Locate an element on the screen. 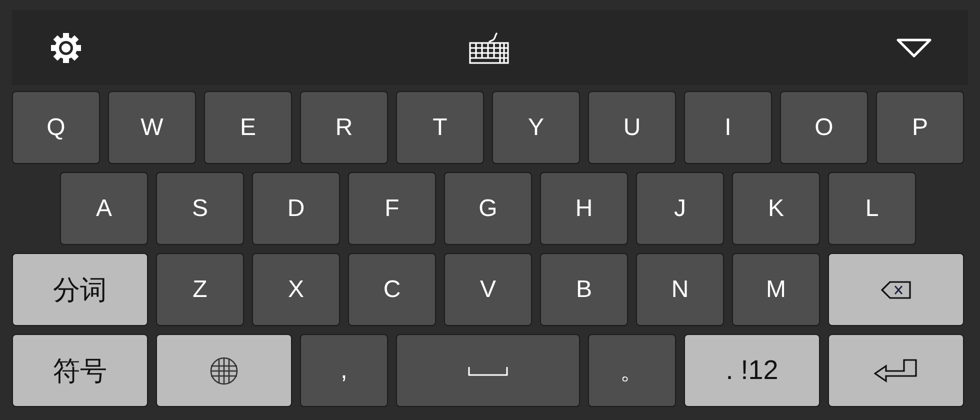 The image size is (980, 420). key: N is located at coordinates (680, 289).